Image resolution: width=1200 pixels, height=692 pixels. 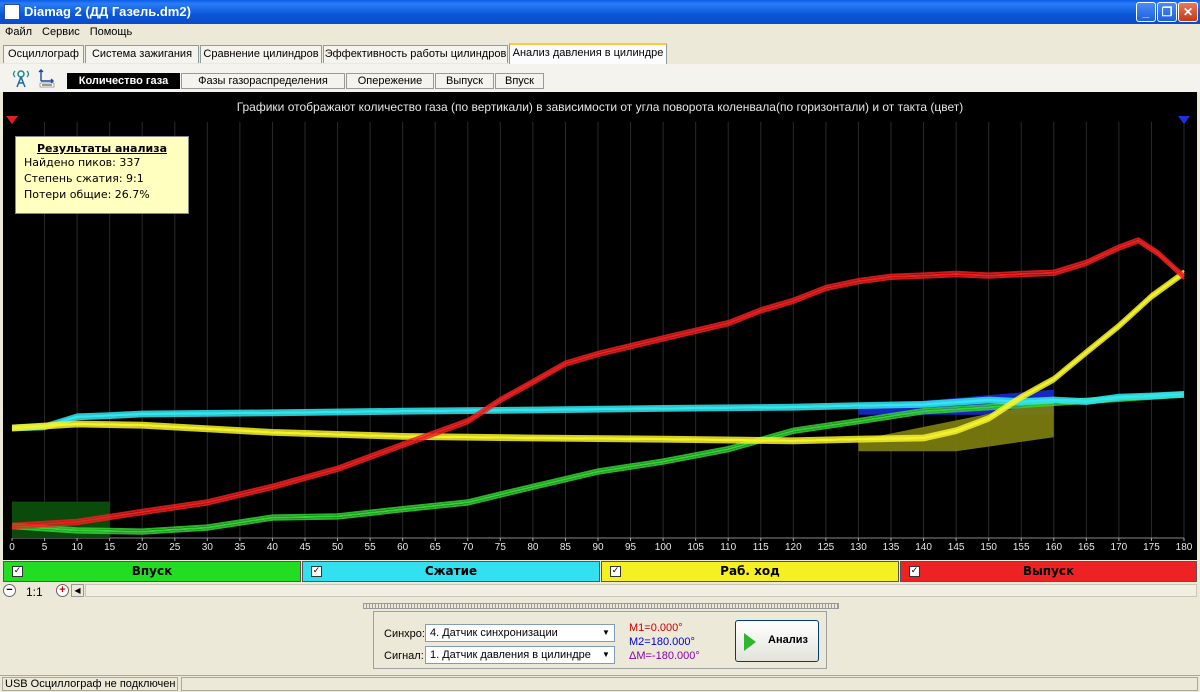 I want to click on x-tick-label: 110, so click(x=728, y=547).